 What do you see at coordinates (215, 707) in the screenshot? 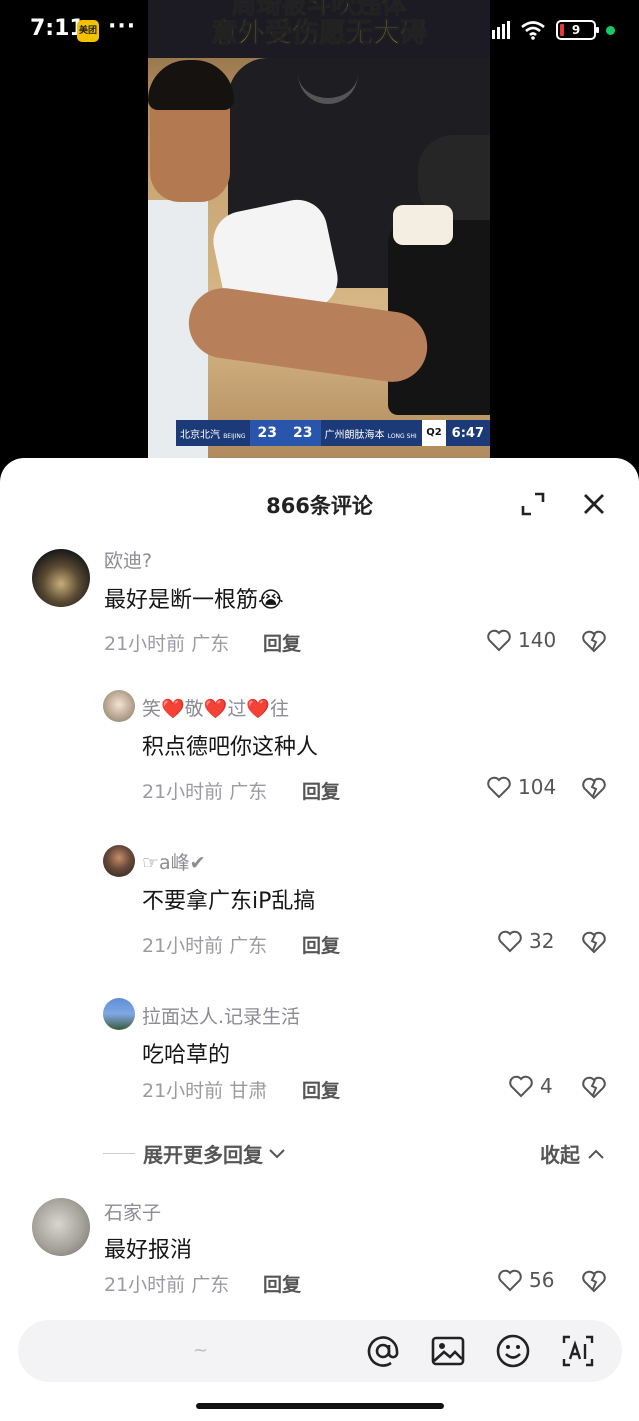
I see `comment-username: 笑❤️敬❤️过❤️往` at bounding box center [215, 707].